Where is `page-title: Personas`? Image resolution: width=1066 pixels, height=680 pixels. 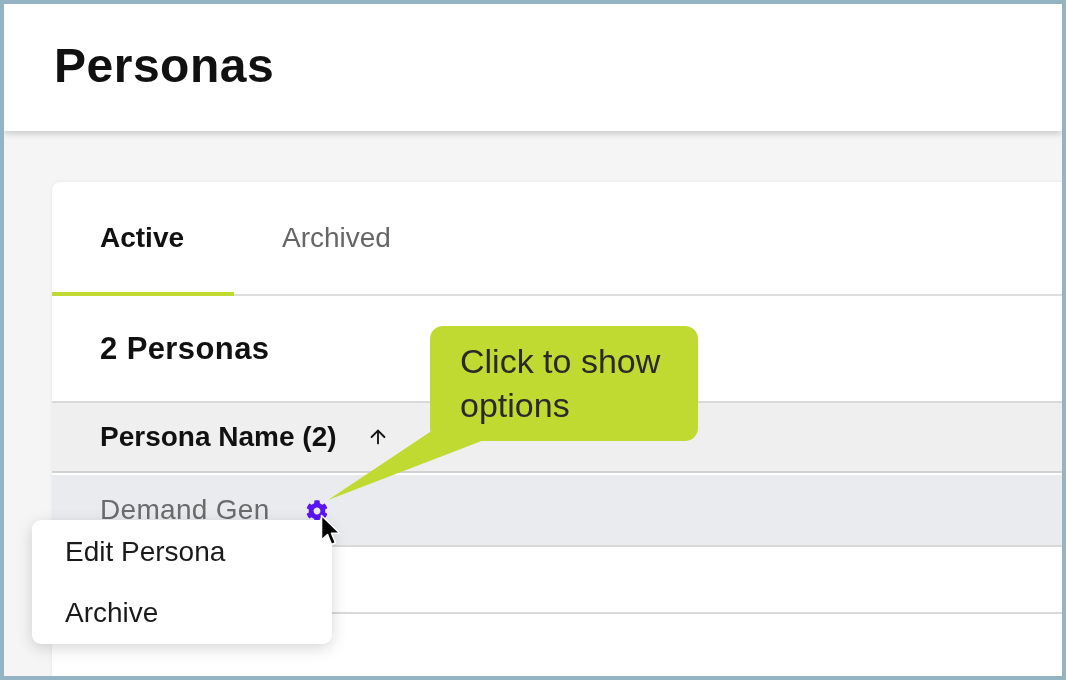 page-title: Personas is located at coordinates (164, 67).